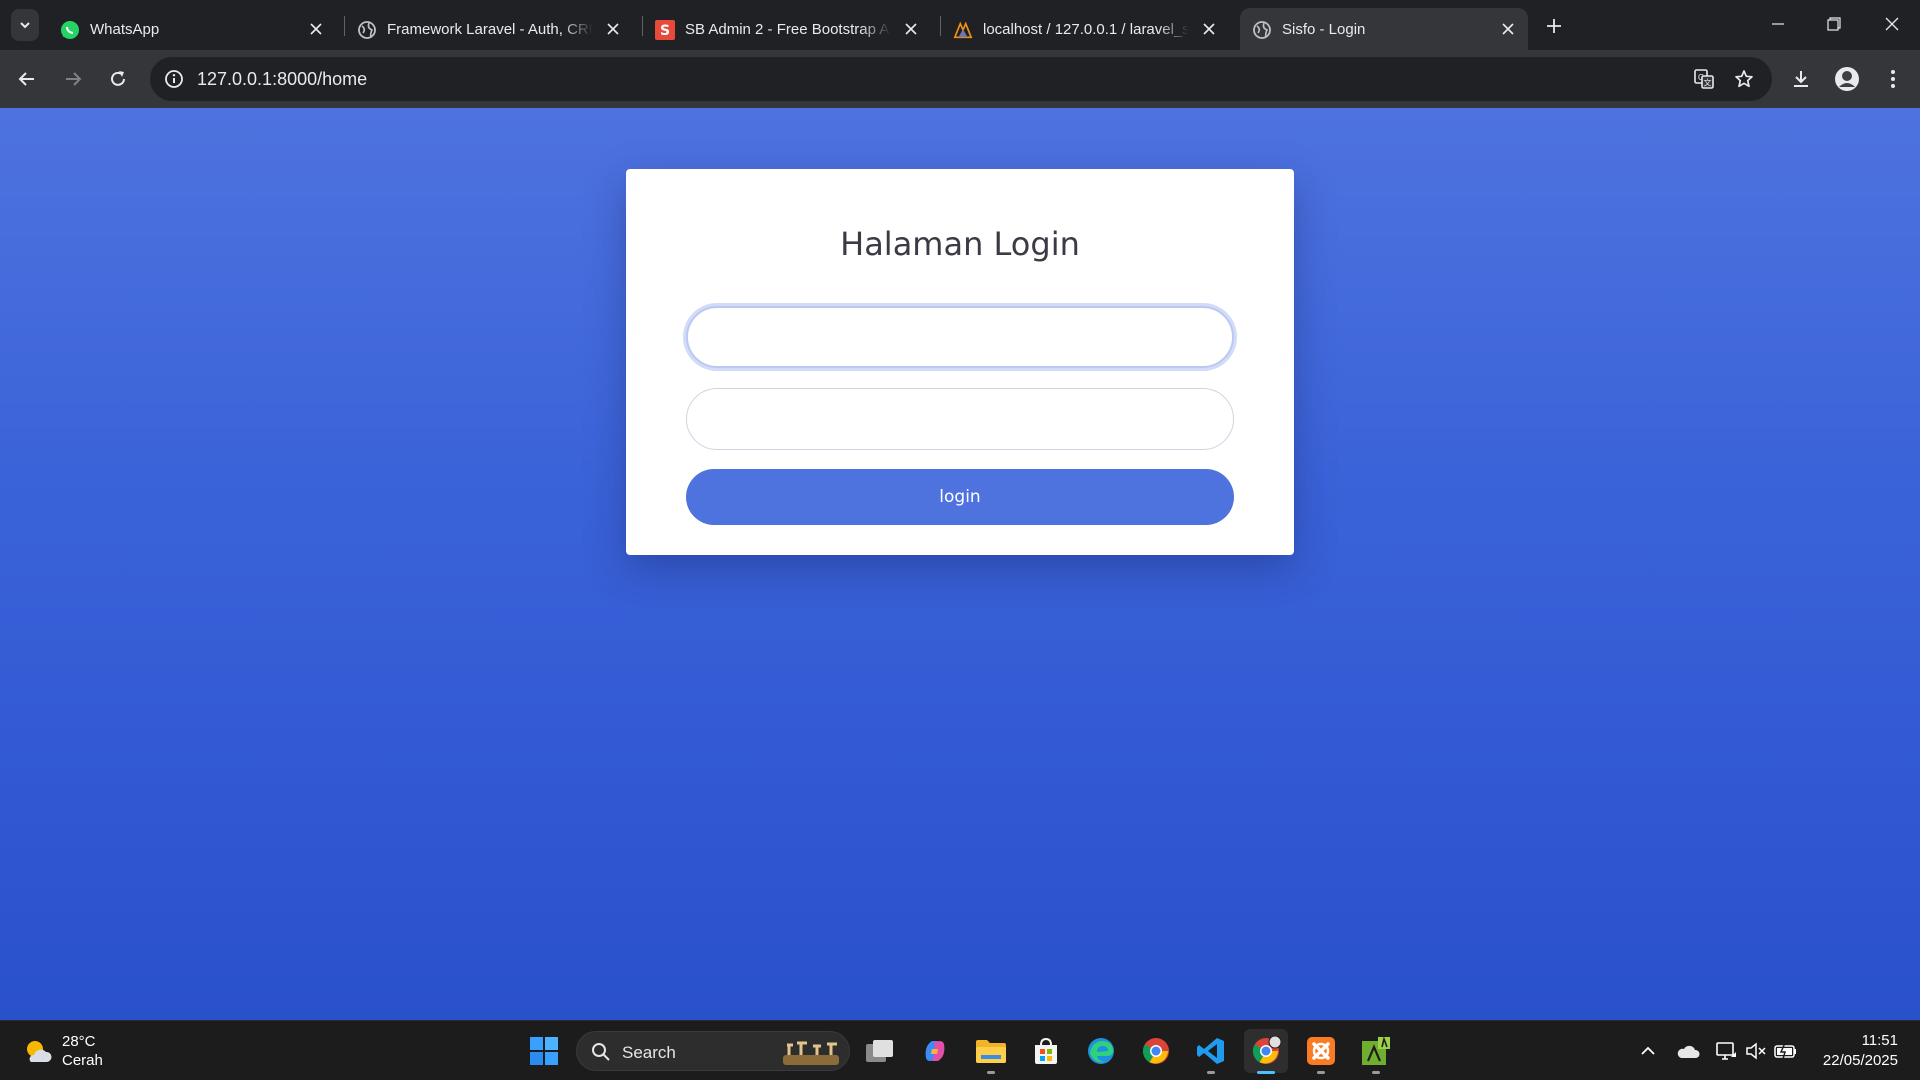 Image resolution: width=1920 pixels, height=1080 pixels. I want to click on file-explorer-button, so click(991, 1051).